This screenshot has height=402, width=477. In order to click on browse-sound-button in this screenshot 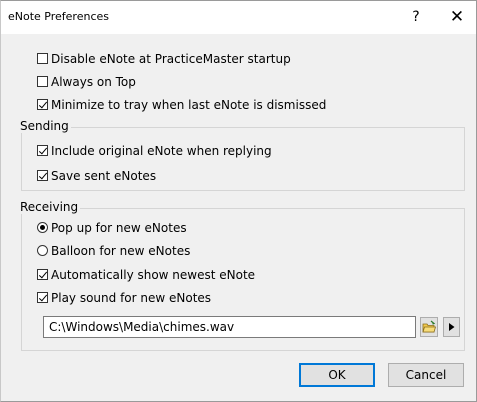, I will do `click(429, 327)`.